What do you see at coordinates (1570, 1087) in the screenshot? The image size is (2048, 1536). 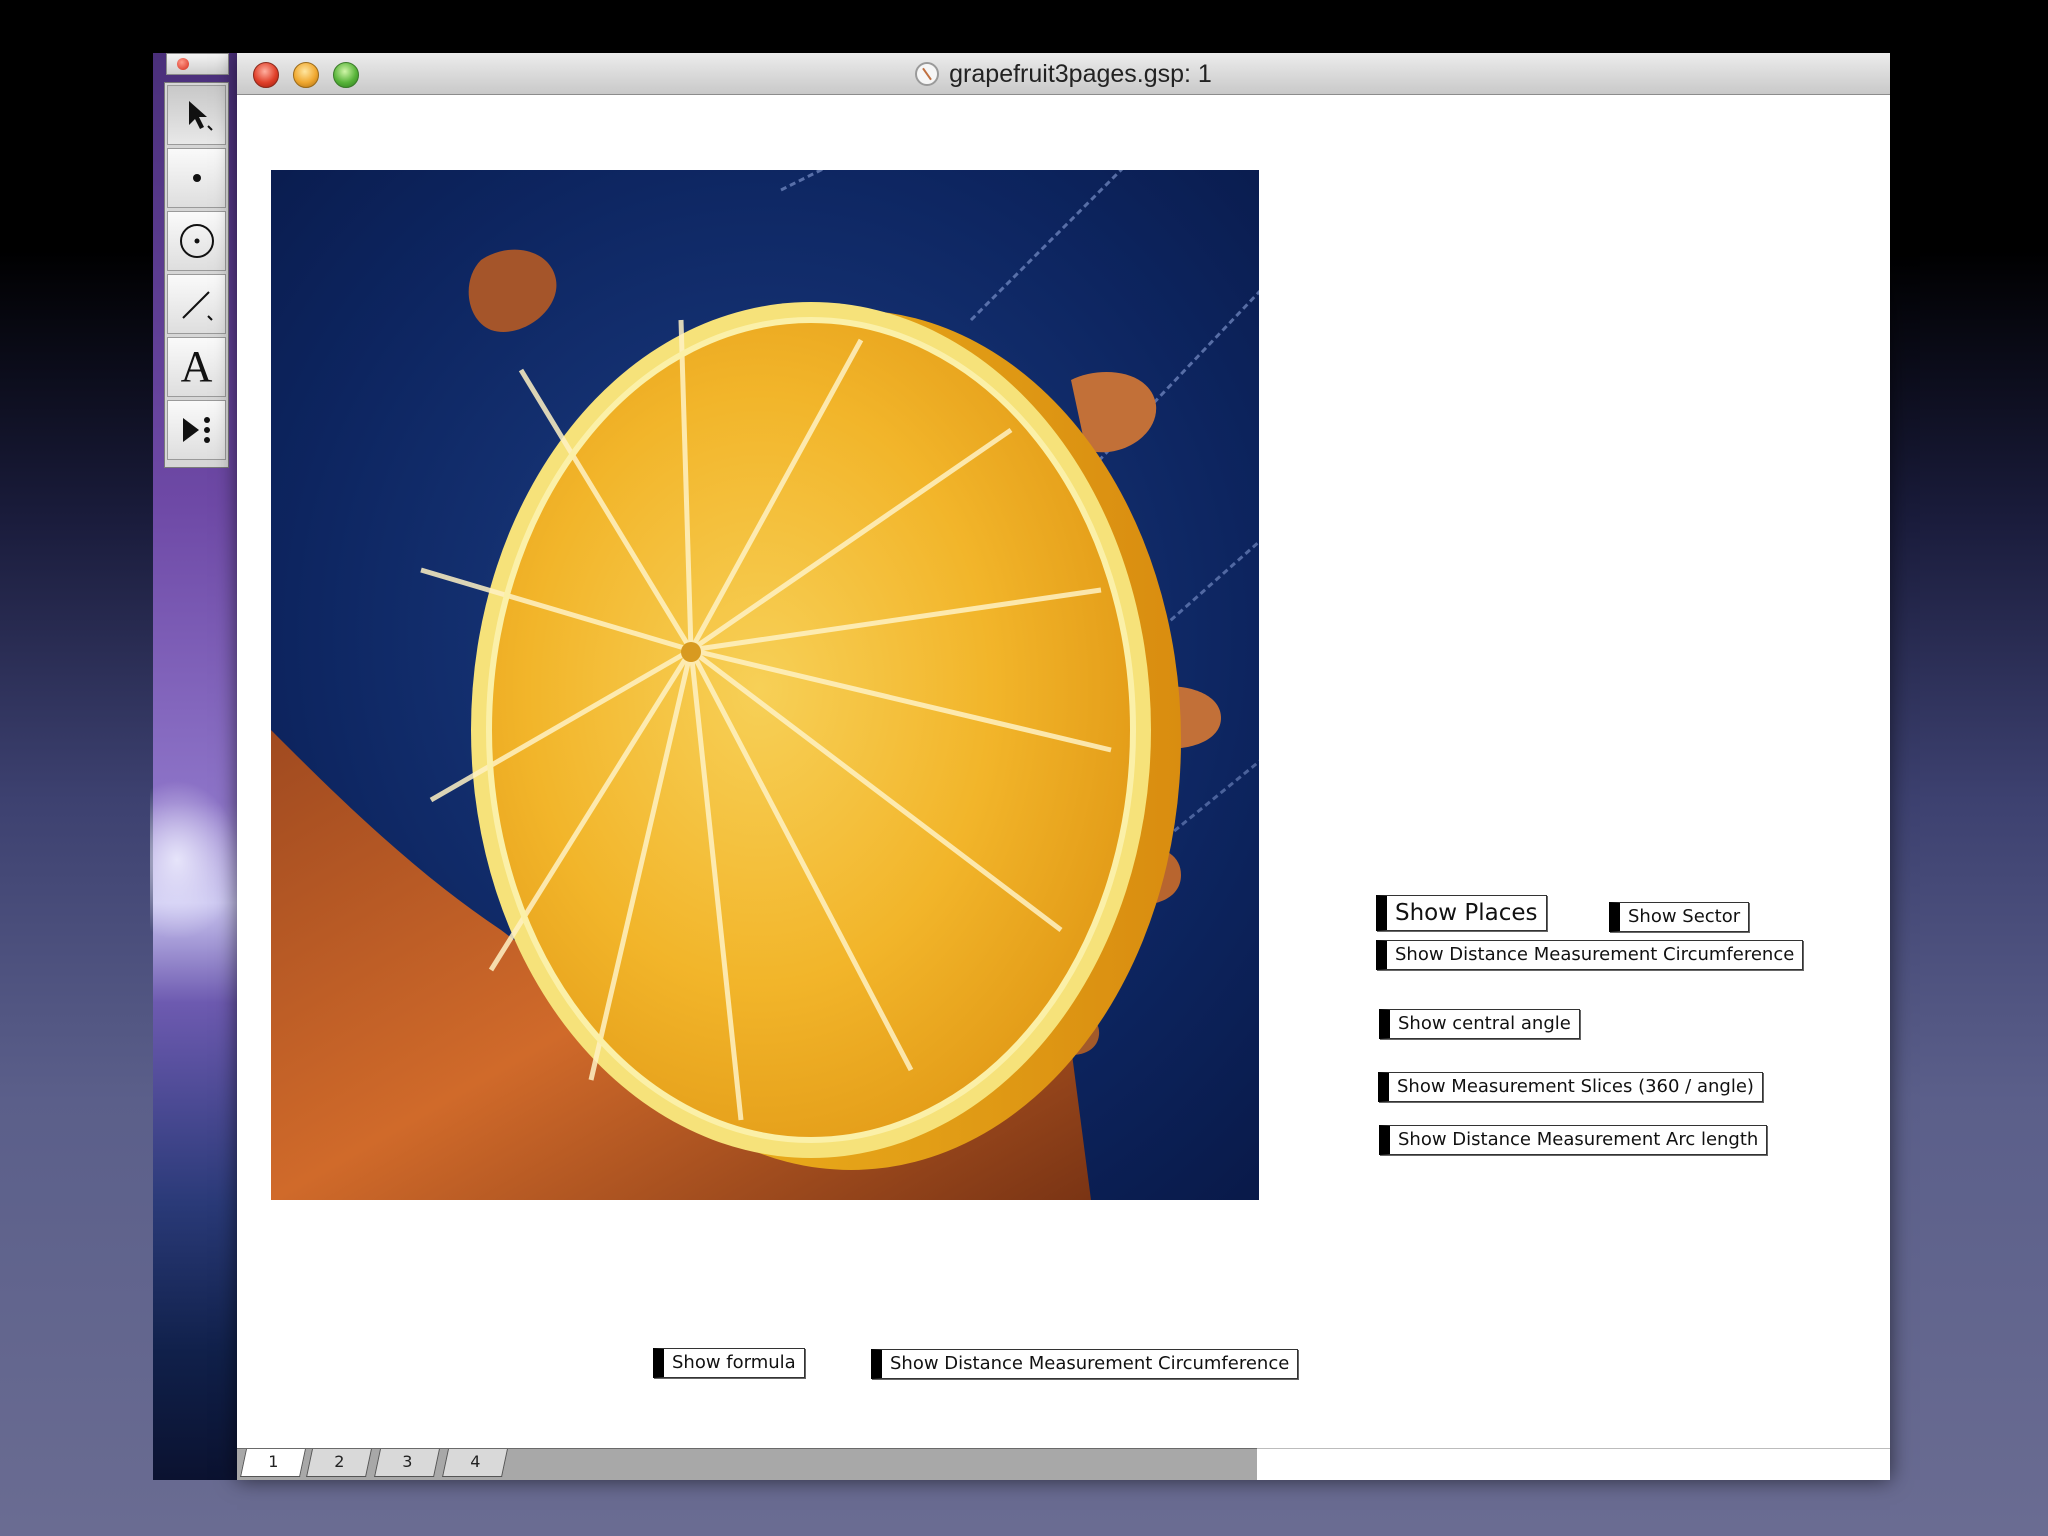 I see `show-measurement-slices-button: Show Measurement Slices (360 / angle)` at bounding box center [1570, 1087].